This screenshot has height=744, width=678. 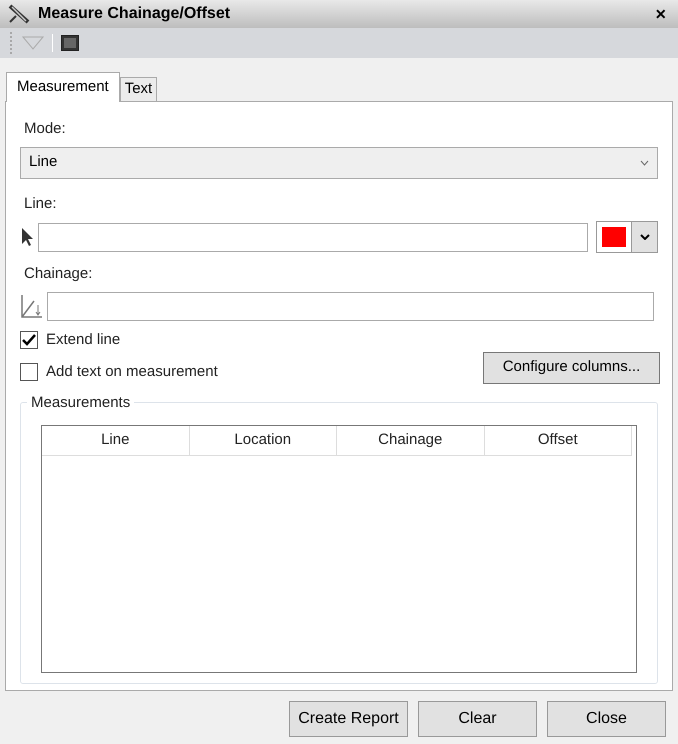 What do you see at coordinates (11, 43) in the screenshot?
I see `grip-icon` at bounding box center [11, 43].